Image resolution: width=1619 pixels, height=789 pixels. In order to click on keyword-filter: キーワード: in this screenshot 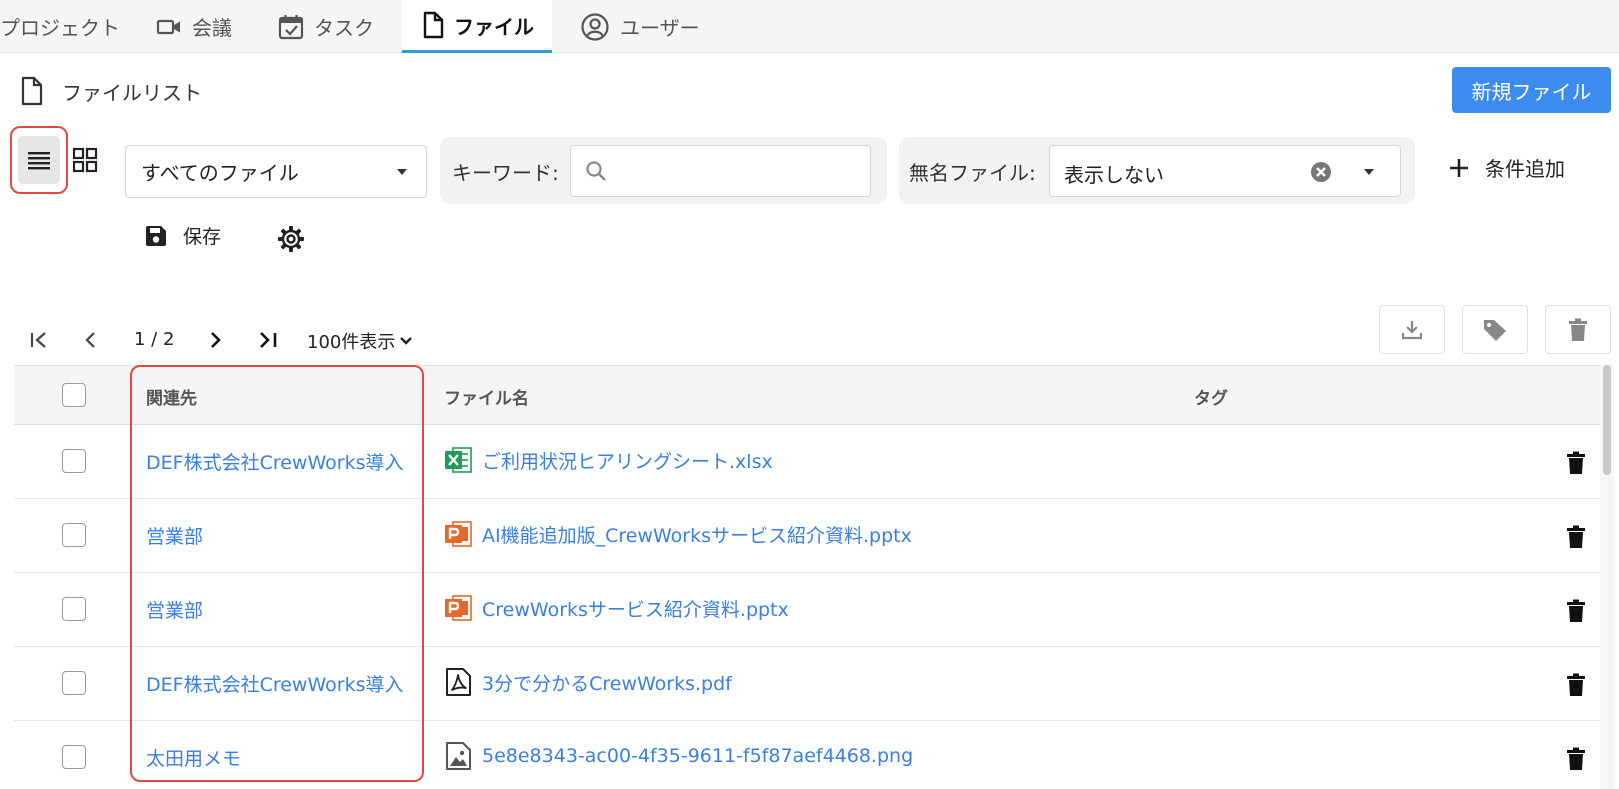, I will do `click(663, 170)`.